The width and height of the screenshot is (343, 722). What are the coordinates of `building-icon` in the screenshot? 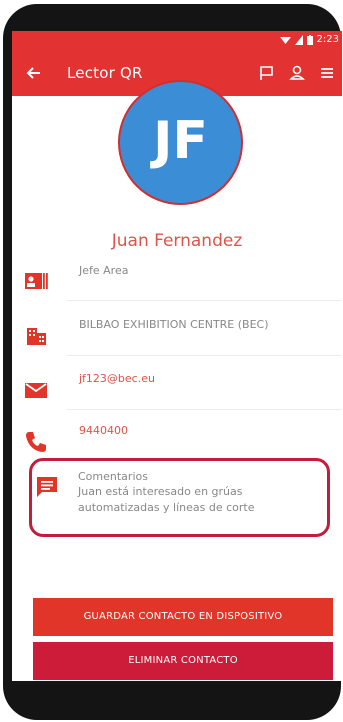 It's located at (36, 336).